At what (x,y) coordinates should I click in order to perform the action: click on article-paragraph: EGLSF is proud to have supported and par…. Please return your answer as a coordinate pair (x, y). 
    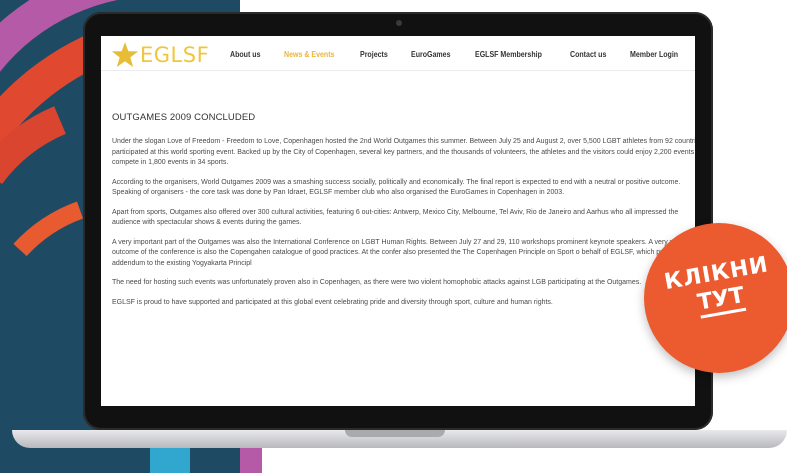
    Looking at the image, I should click on (332, 302).